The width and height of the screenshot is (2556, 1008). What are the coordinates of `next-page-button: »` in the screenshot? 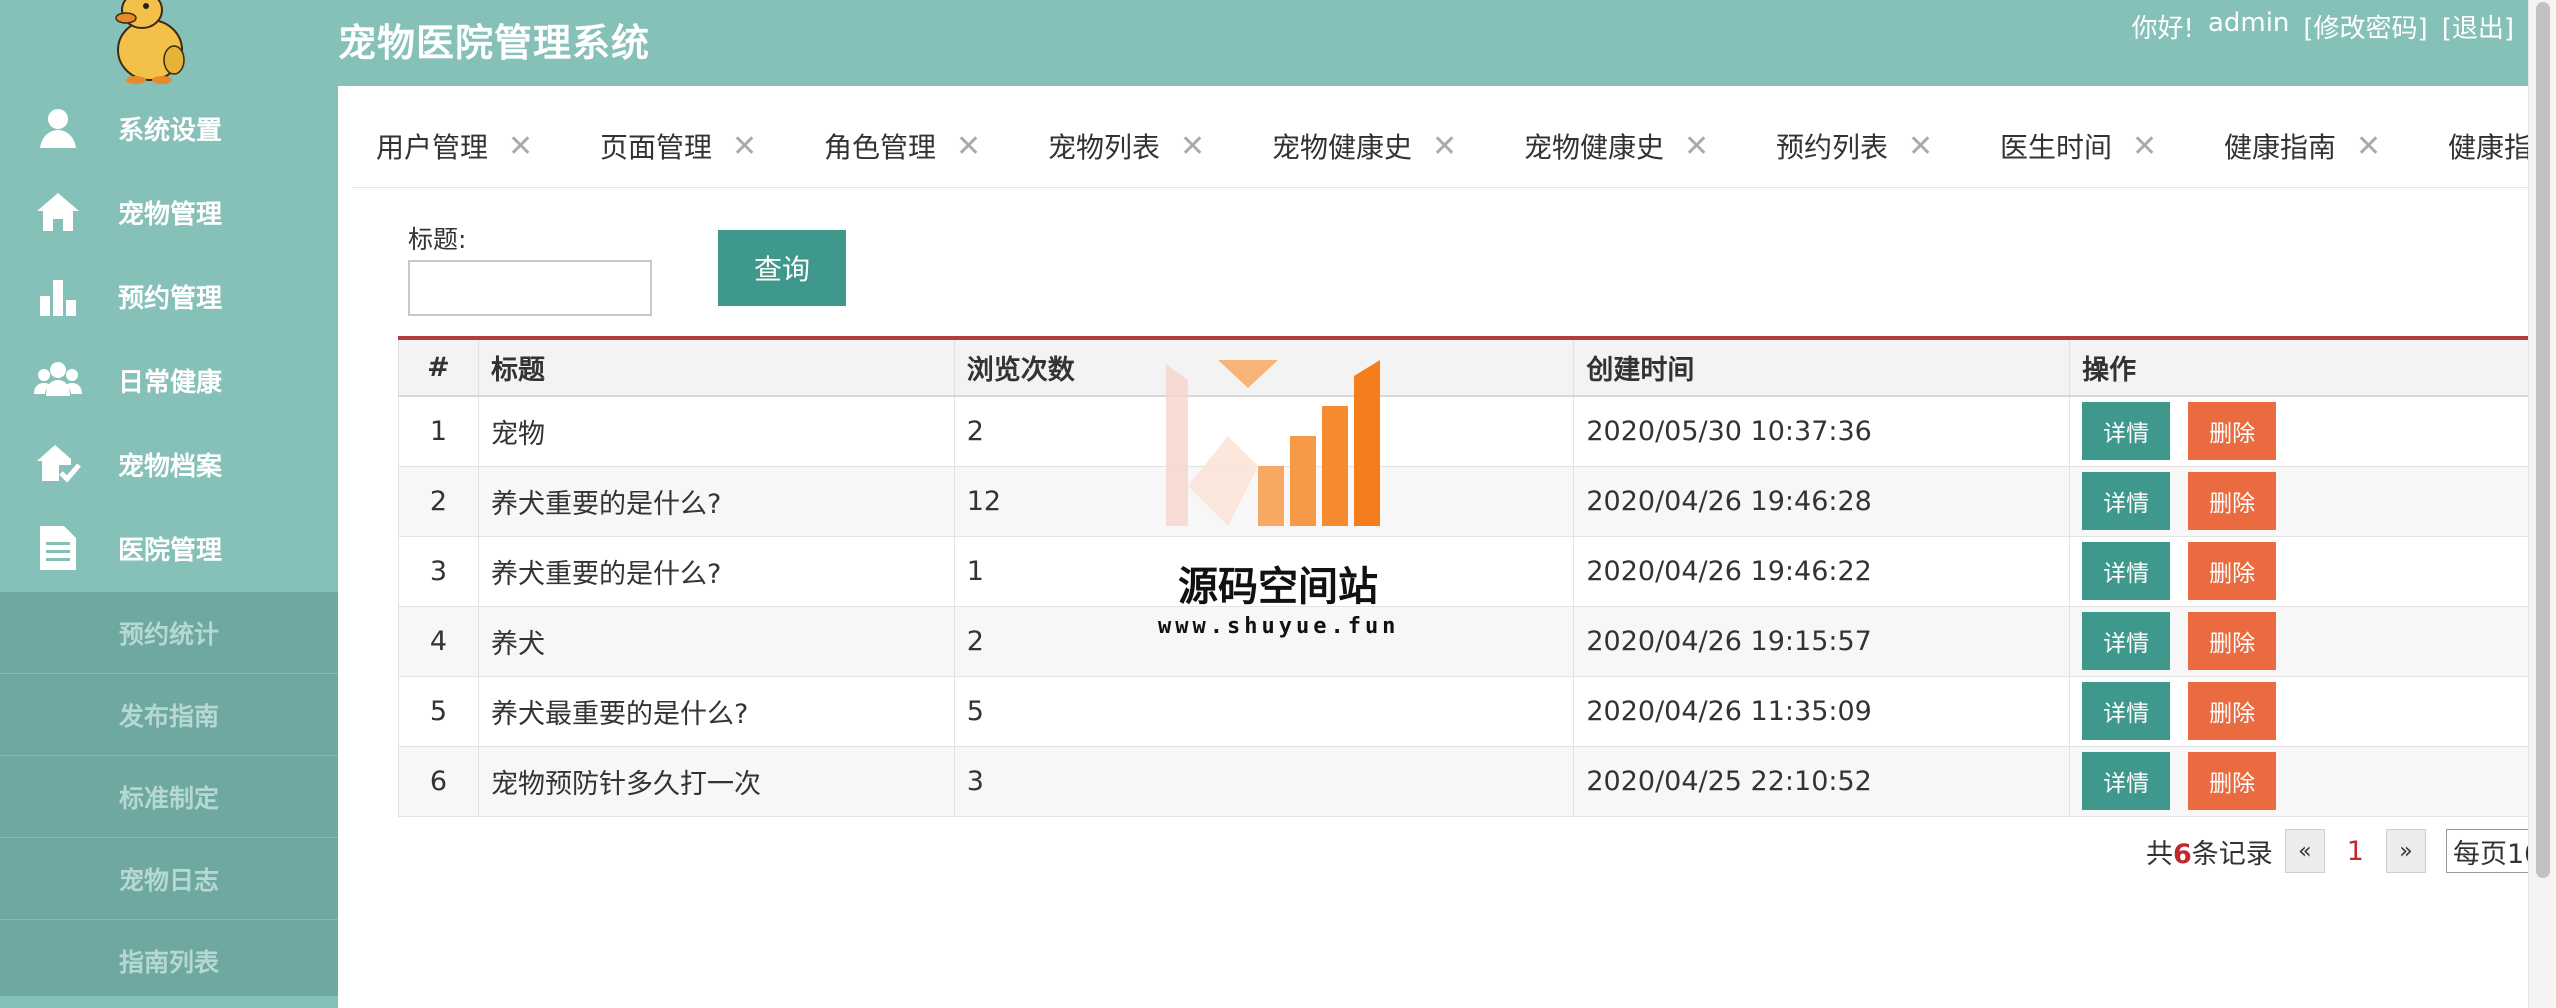 It's located at (2405, 851).